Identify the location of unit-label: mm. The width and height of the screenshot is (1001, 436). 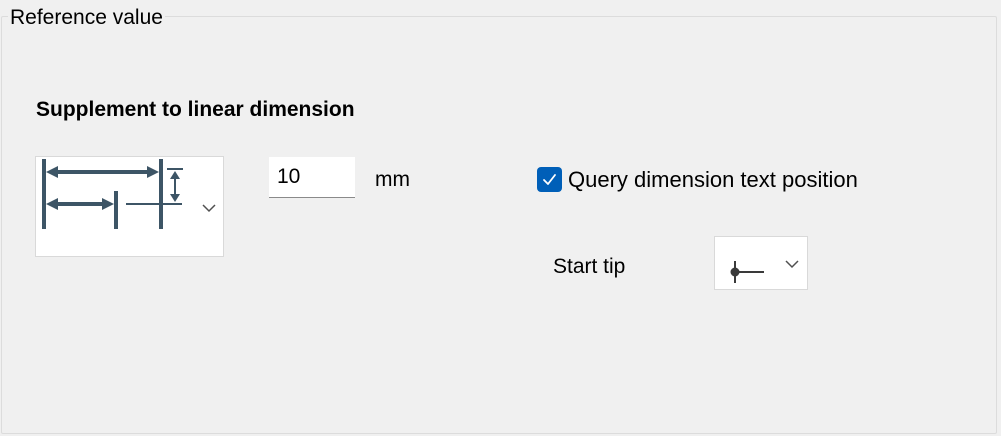
(392, 179).